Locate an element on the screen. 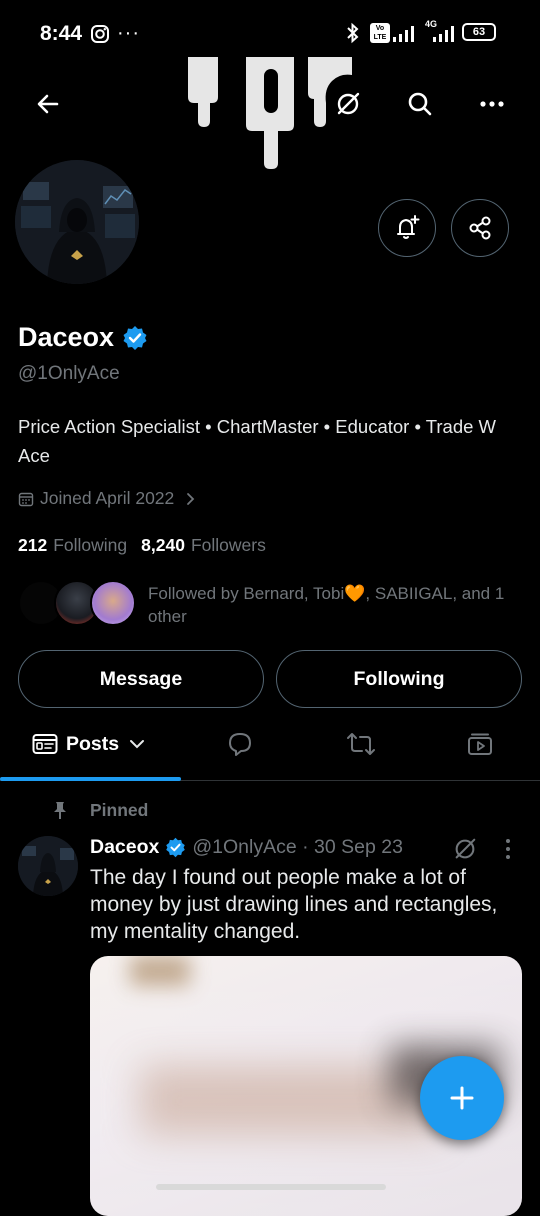 The width and height of the screenshot is (540, 1216). battery-icon: 63 is located at coordinates (479, 32).